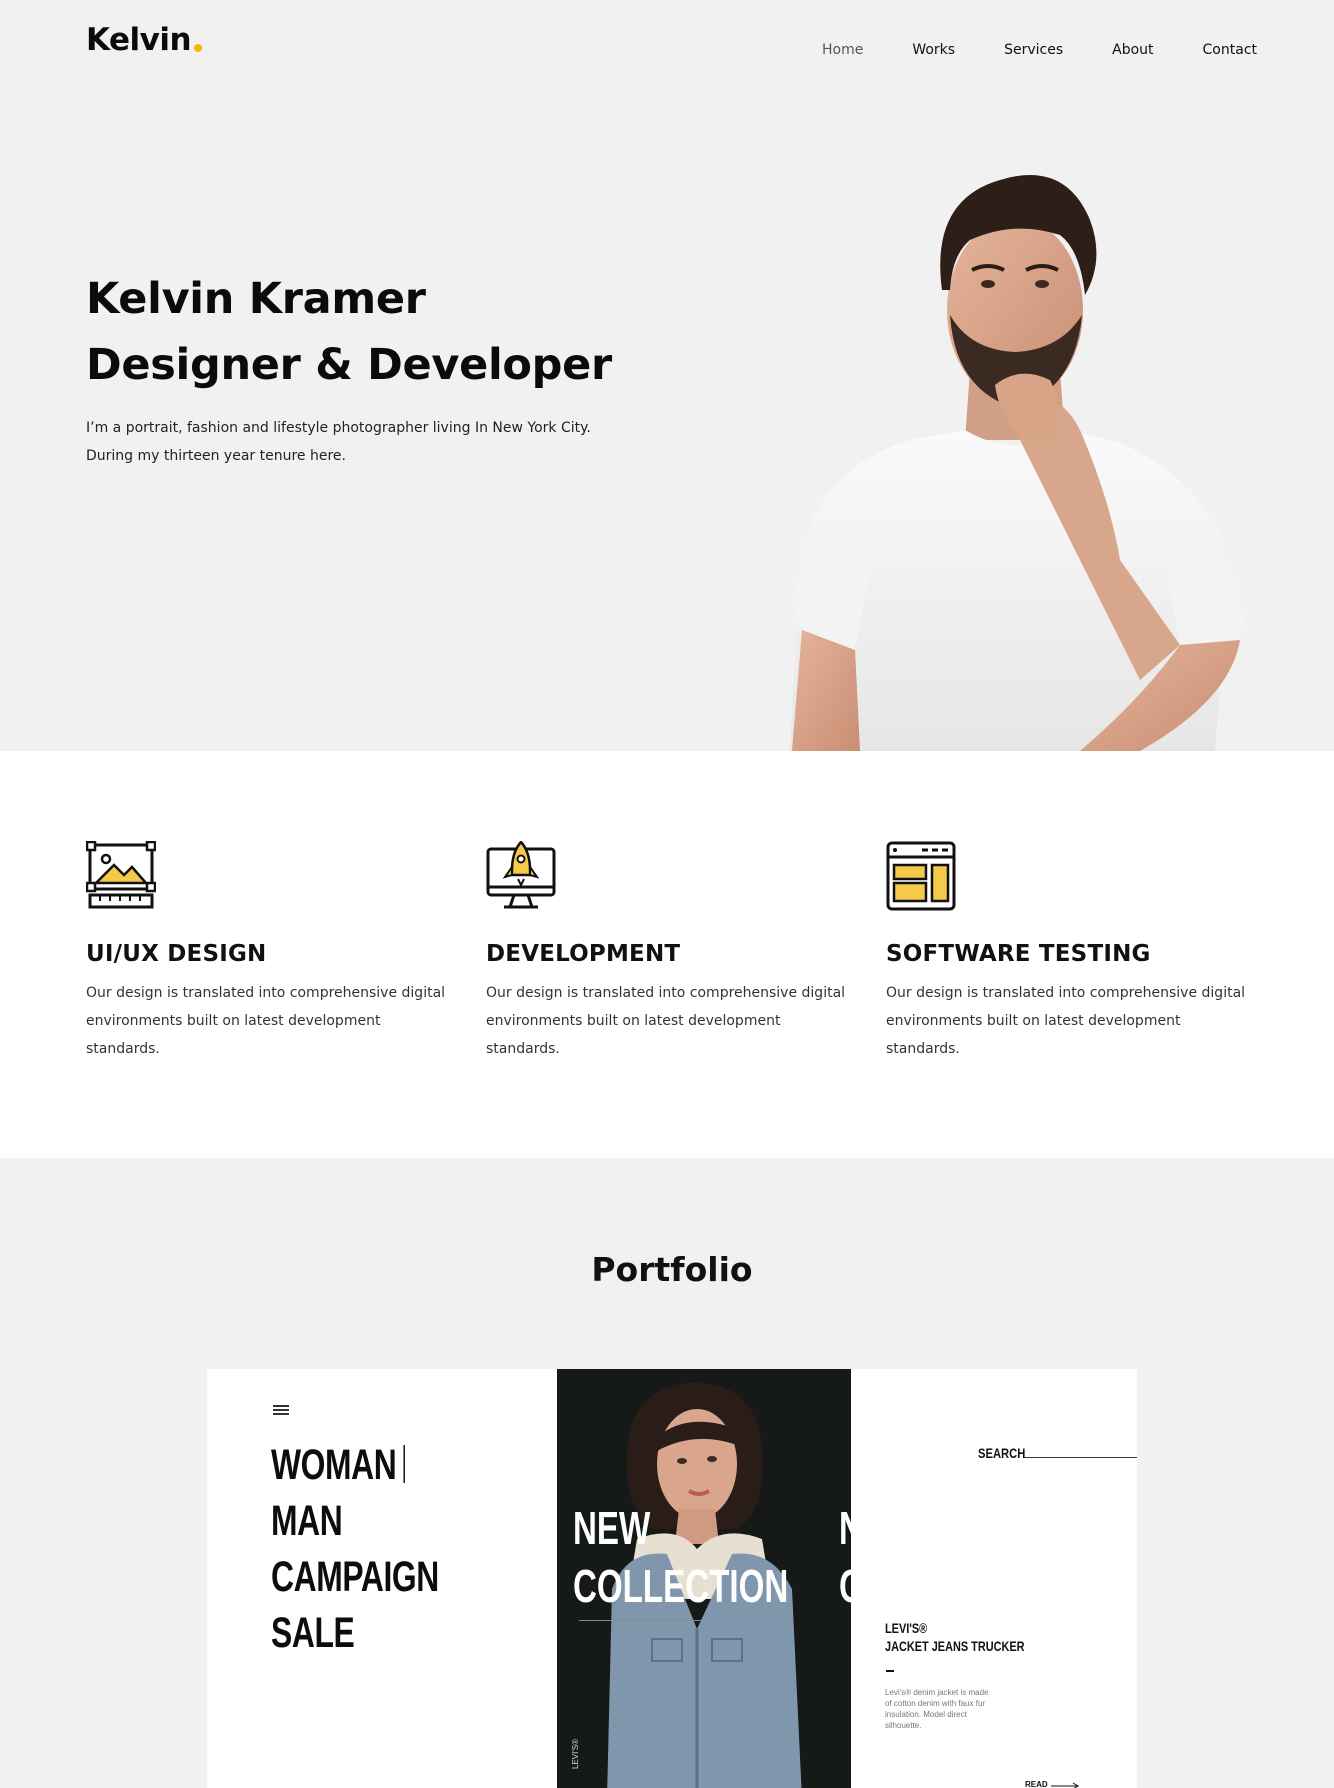 The width and height of the screenshot is (1334, 1788). Describe the element at coordinates (1132, 50) in the screenshot. I see `nav-about: About` at that location.